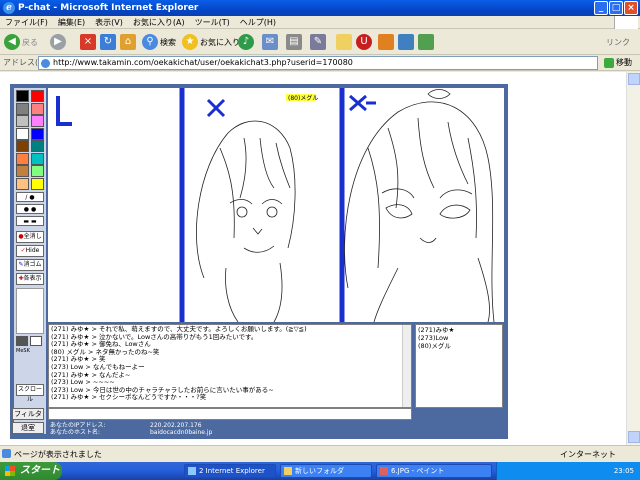 The height and width of the screenshot is (480, 640). I want to click on maximize-button: □, so click(616, 8).